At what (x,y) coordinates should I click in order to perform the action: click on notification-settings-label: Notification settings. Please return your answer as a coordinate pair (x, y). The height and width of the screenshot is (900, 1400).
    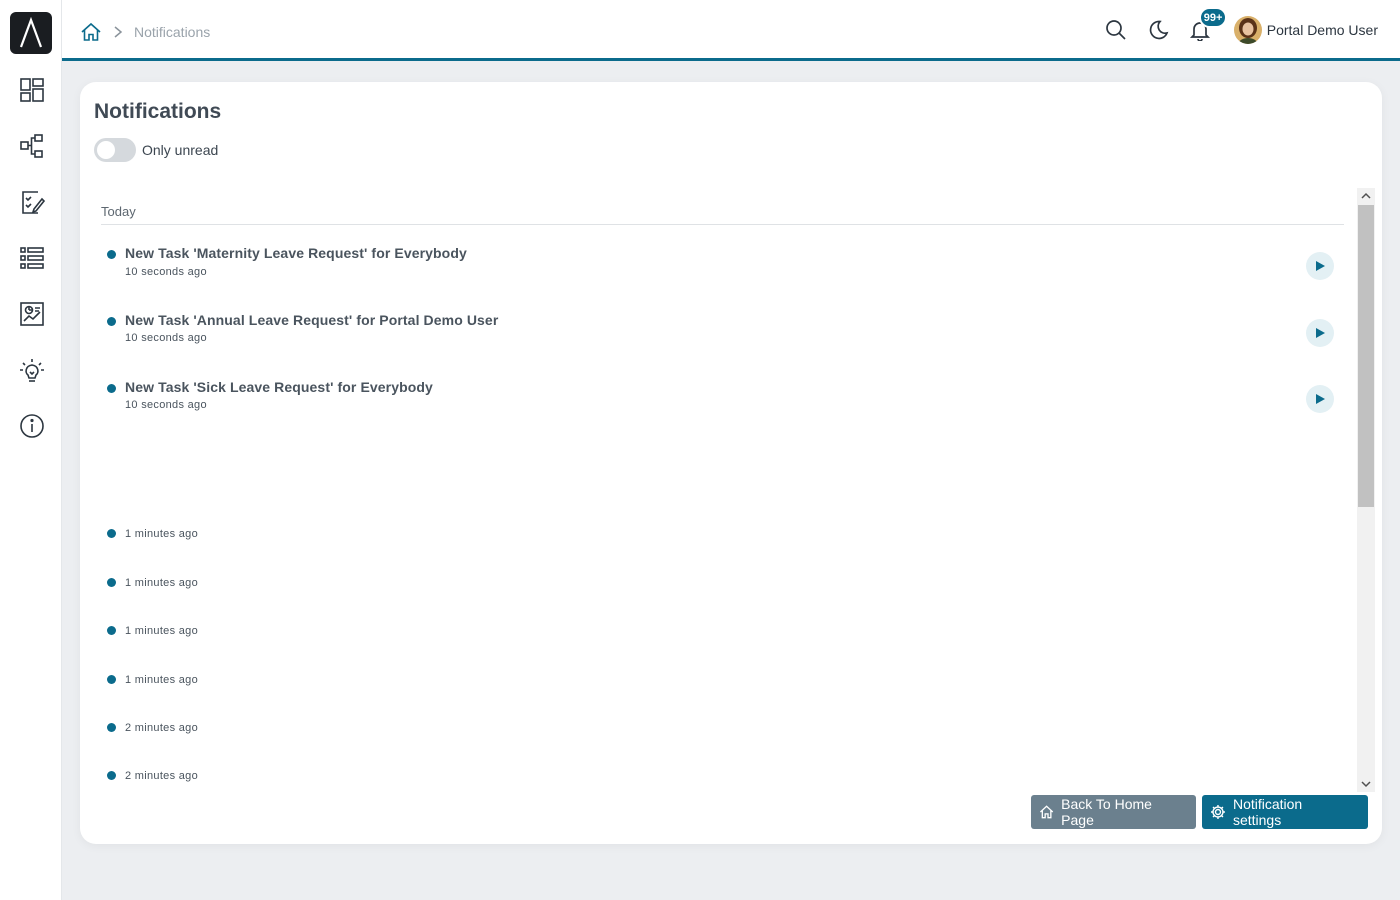
    Looking at the image, I should click on (1267, 812).